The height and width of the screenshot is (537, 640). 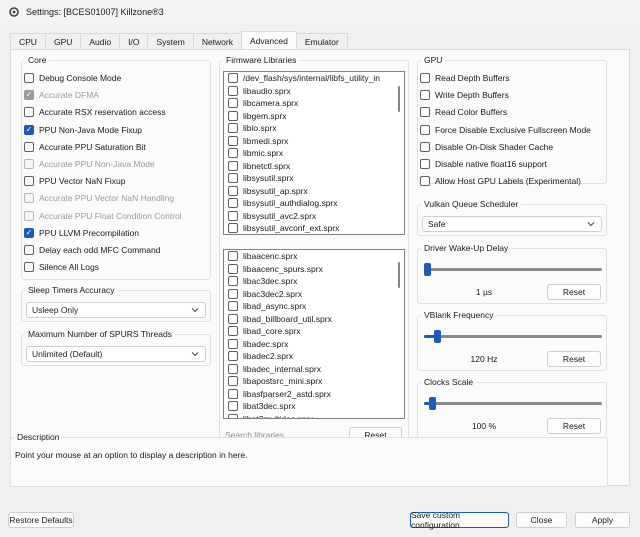 I want to click on list-item: libgem.sprx, so click(x=314, y=116).